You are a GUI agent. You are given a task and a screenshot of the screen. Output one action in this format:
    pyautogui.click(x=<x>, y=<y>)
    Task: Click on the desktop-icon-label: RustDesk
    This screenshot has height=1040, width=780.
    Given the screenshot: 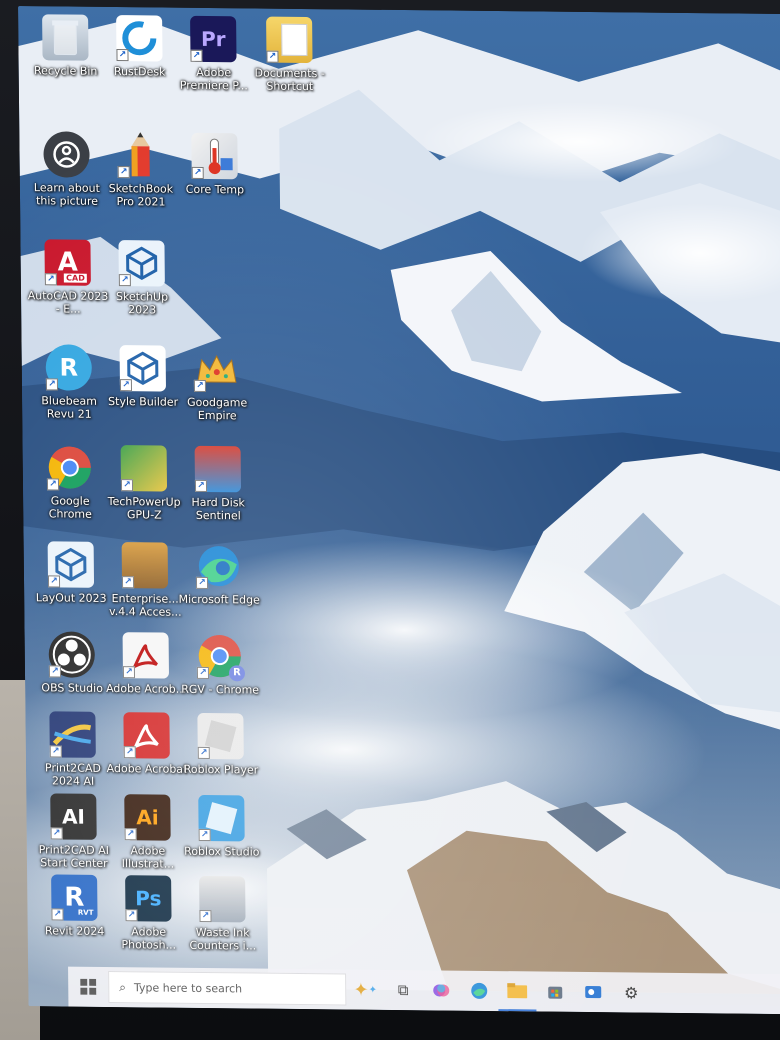 What is the action you would take?
    pyautogui.click(x=139, y=72)
    